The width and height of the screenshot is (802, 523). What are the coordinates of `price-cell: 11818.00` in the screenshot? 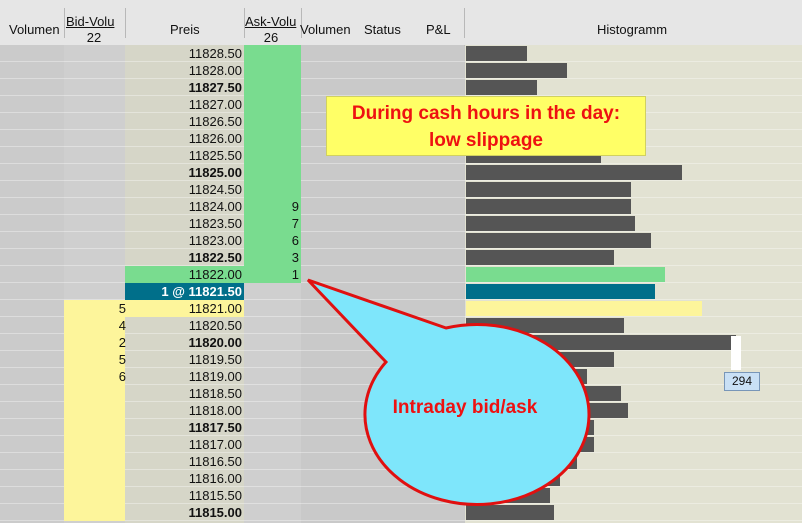 It's located at (184, 410).